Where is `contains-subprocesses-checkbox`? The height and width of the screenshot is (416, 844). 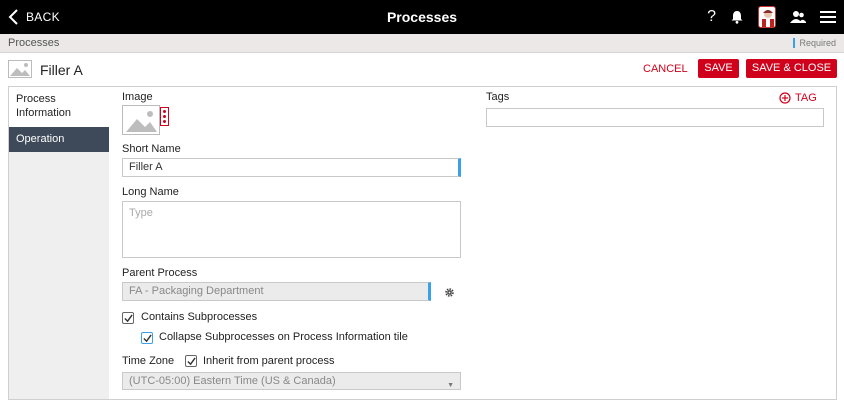 contains-subprocesses-checkbox is located at coordinates (128, 318).